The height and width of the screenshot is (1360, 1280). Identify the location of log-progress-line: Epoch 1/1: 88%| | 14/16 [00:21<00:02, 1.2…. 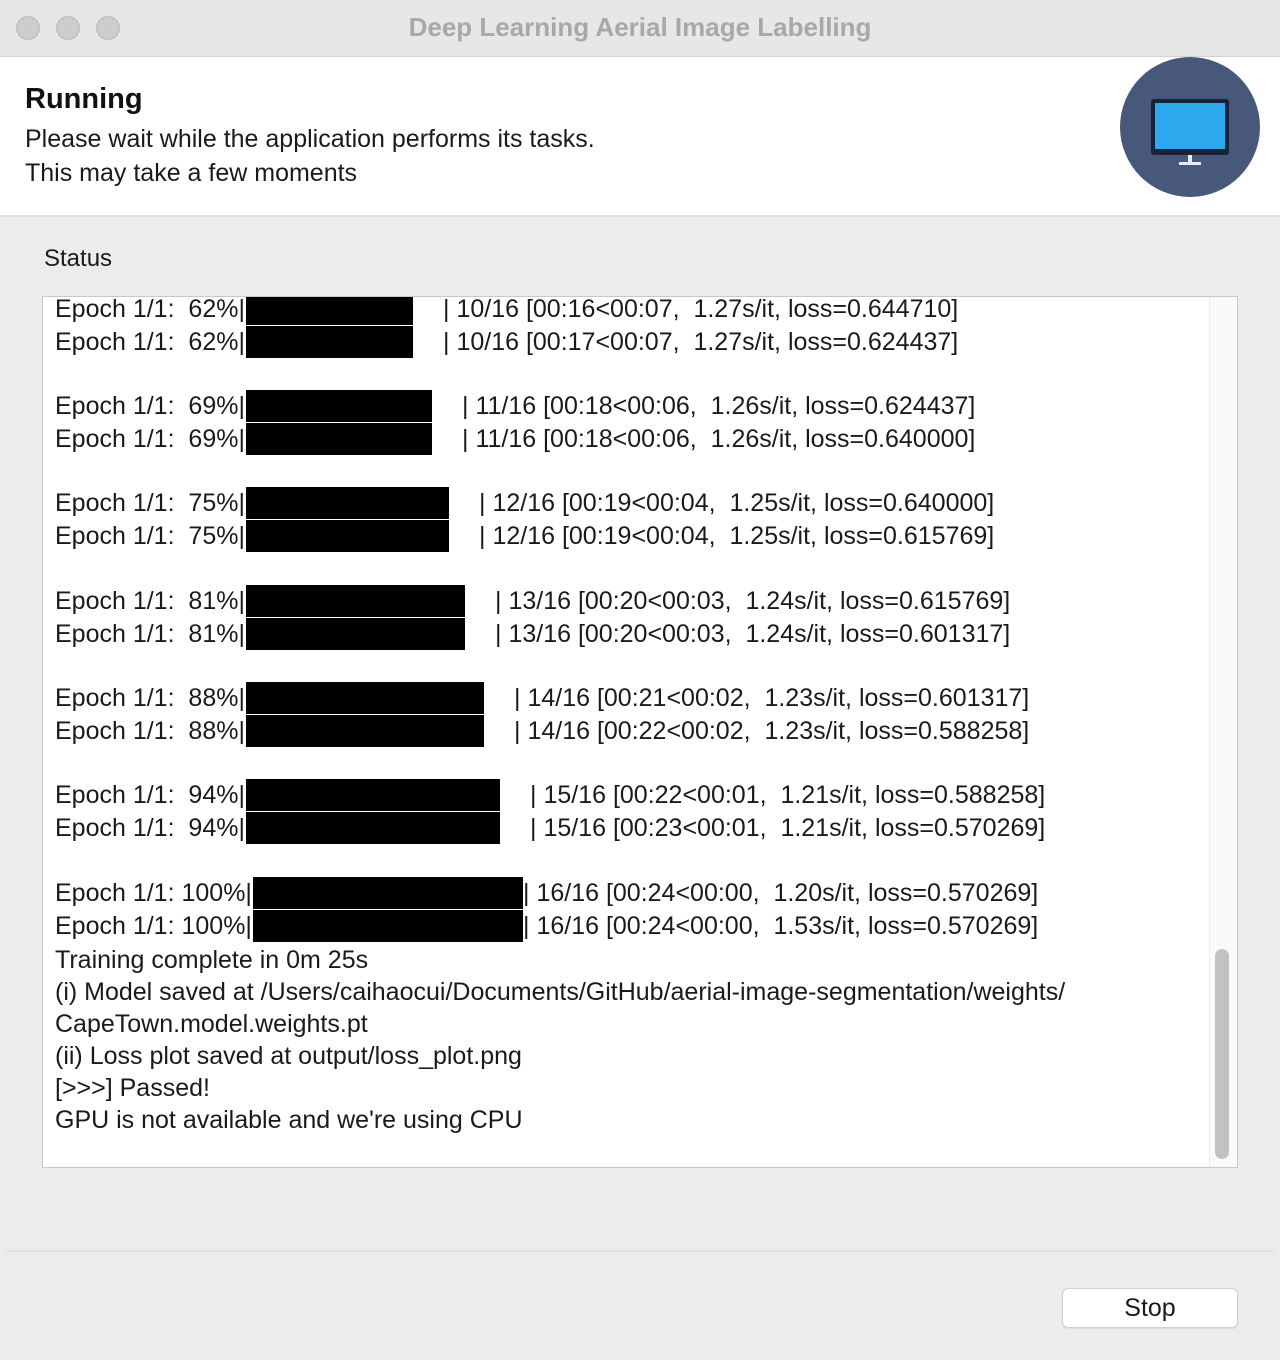
(630, 698).